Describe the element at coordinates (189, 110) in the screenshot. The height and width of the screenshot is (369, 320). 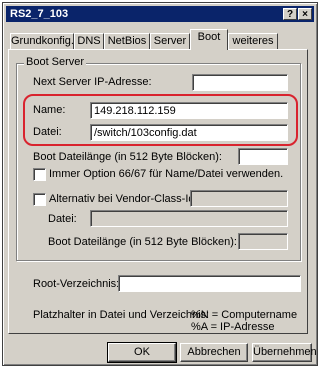
I see `name-input: 149.218.112.159` at that location.